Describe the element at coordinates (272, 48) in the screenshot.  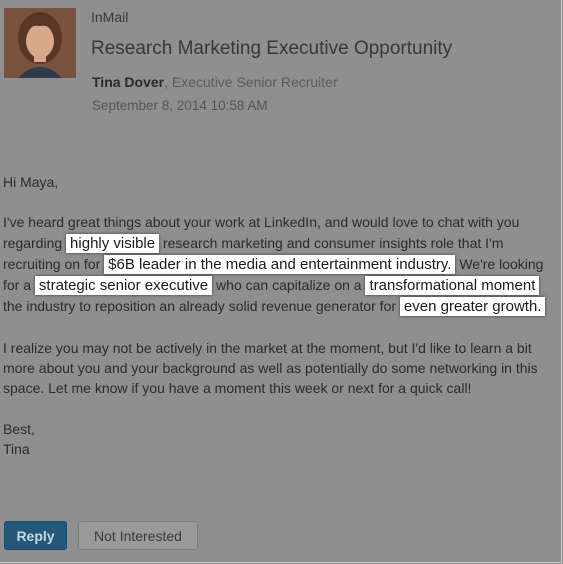
I see `message-subject: Research Marketing Executive Opportunity` at that location.